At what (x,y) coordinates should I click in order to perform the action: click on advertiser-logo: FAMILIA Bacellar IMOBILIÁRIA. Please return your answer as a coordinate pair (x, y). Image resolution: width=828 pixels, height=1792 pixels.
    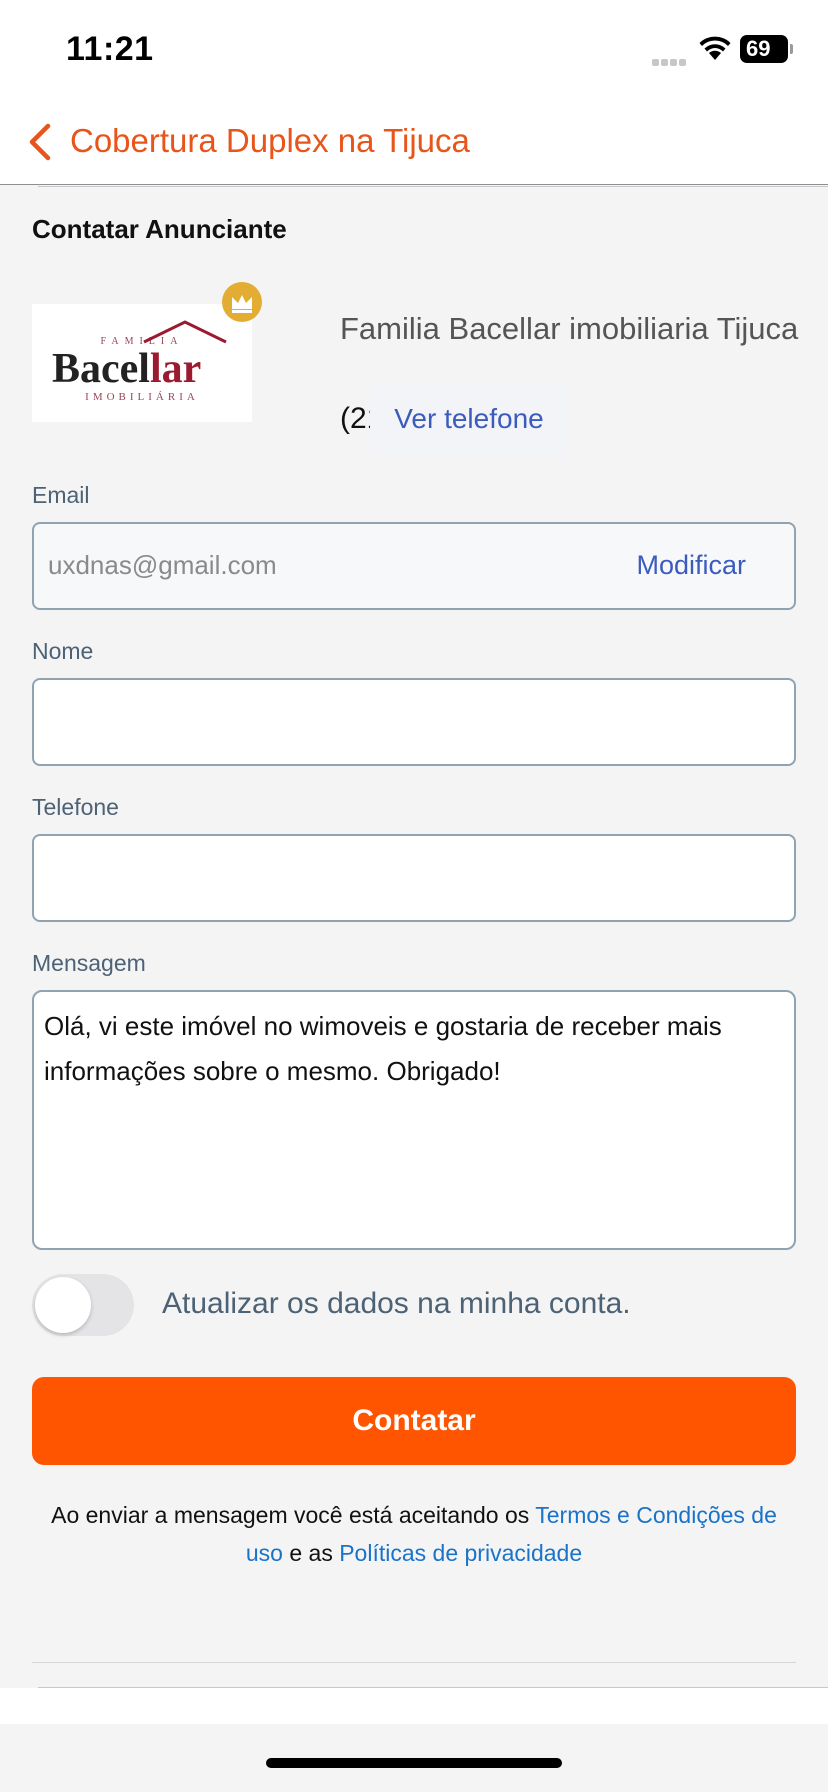
    Looking at the image, I should click on (142, 363).